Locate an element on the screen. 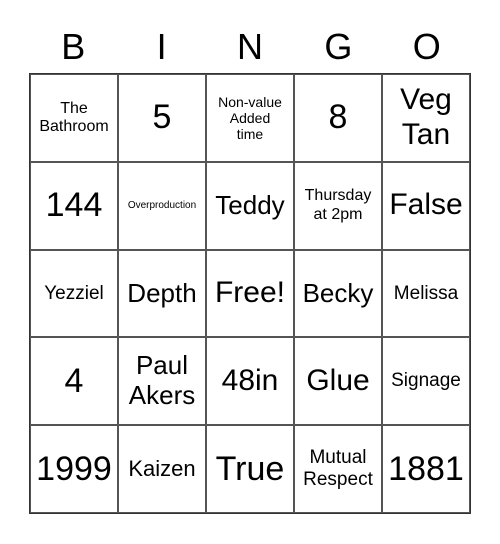  bingo-cell: The Bathroom is located at coordinates (74, 118).